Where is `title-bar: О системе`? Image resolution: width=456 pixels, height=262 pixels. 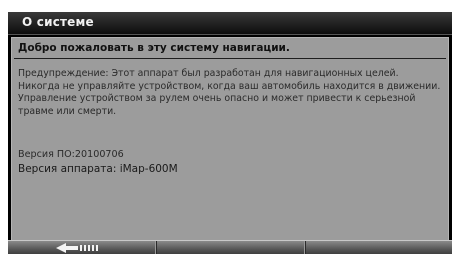 title-bar: О системе is located at coordinates (230, 23).